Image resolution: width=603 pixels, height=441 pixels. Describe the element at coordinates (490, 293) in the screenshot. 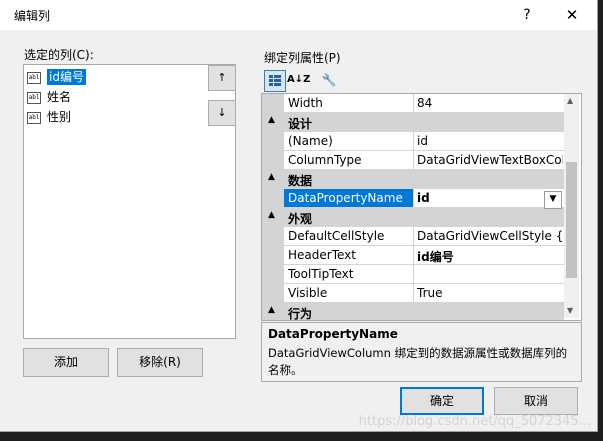

I see `property-value: True` at that location.